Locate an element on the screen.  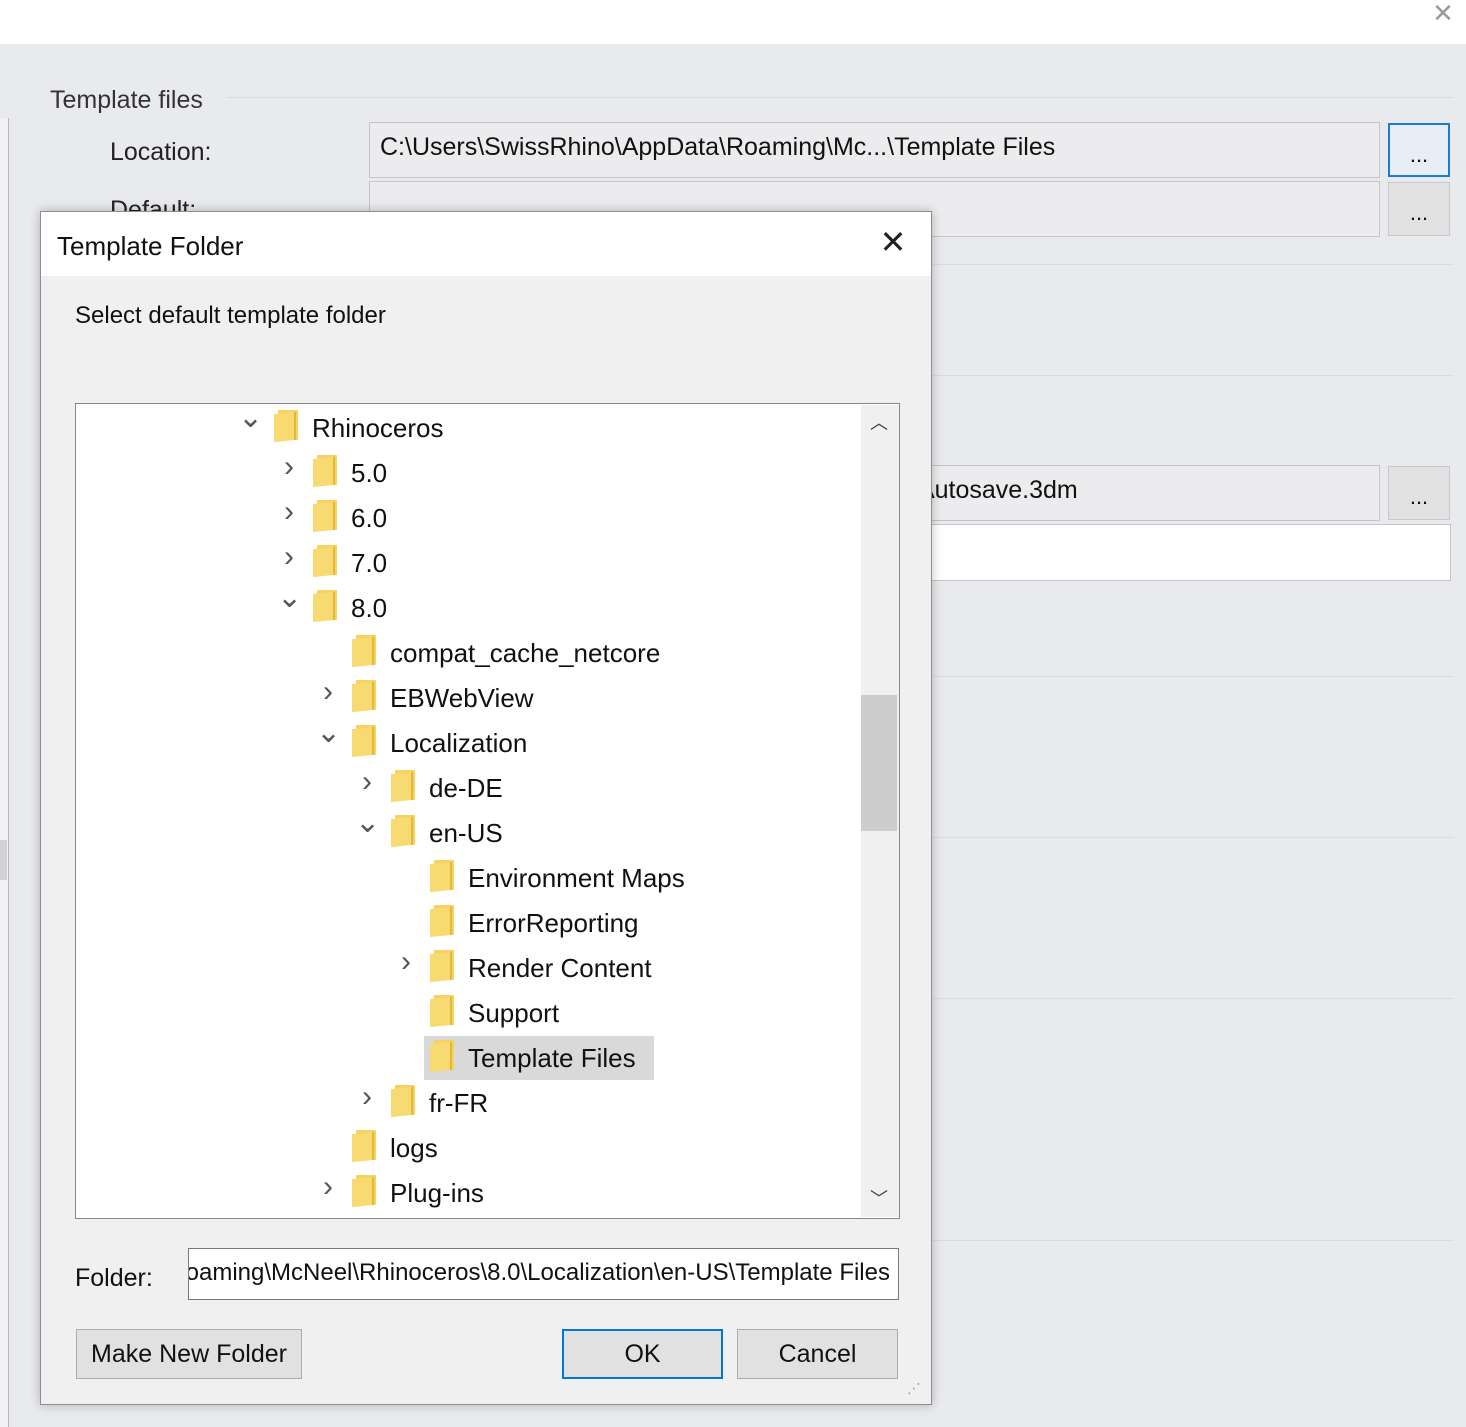
tree-row: ⌄ Localization is located at coordinates (466, 740).